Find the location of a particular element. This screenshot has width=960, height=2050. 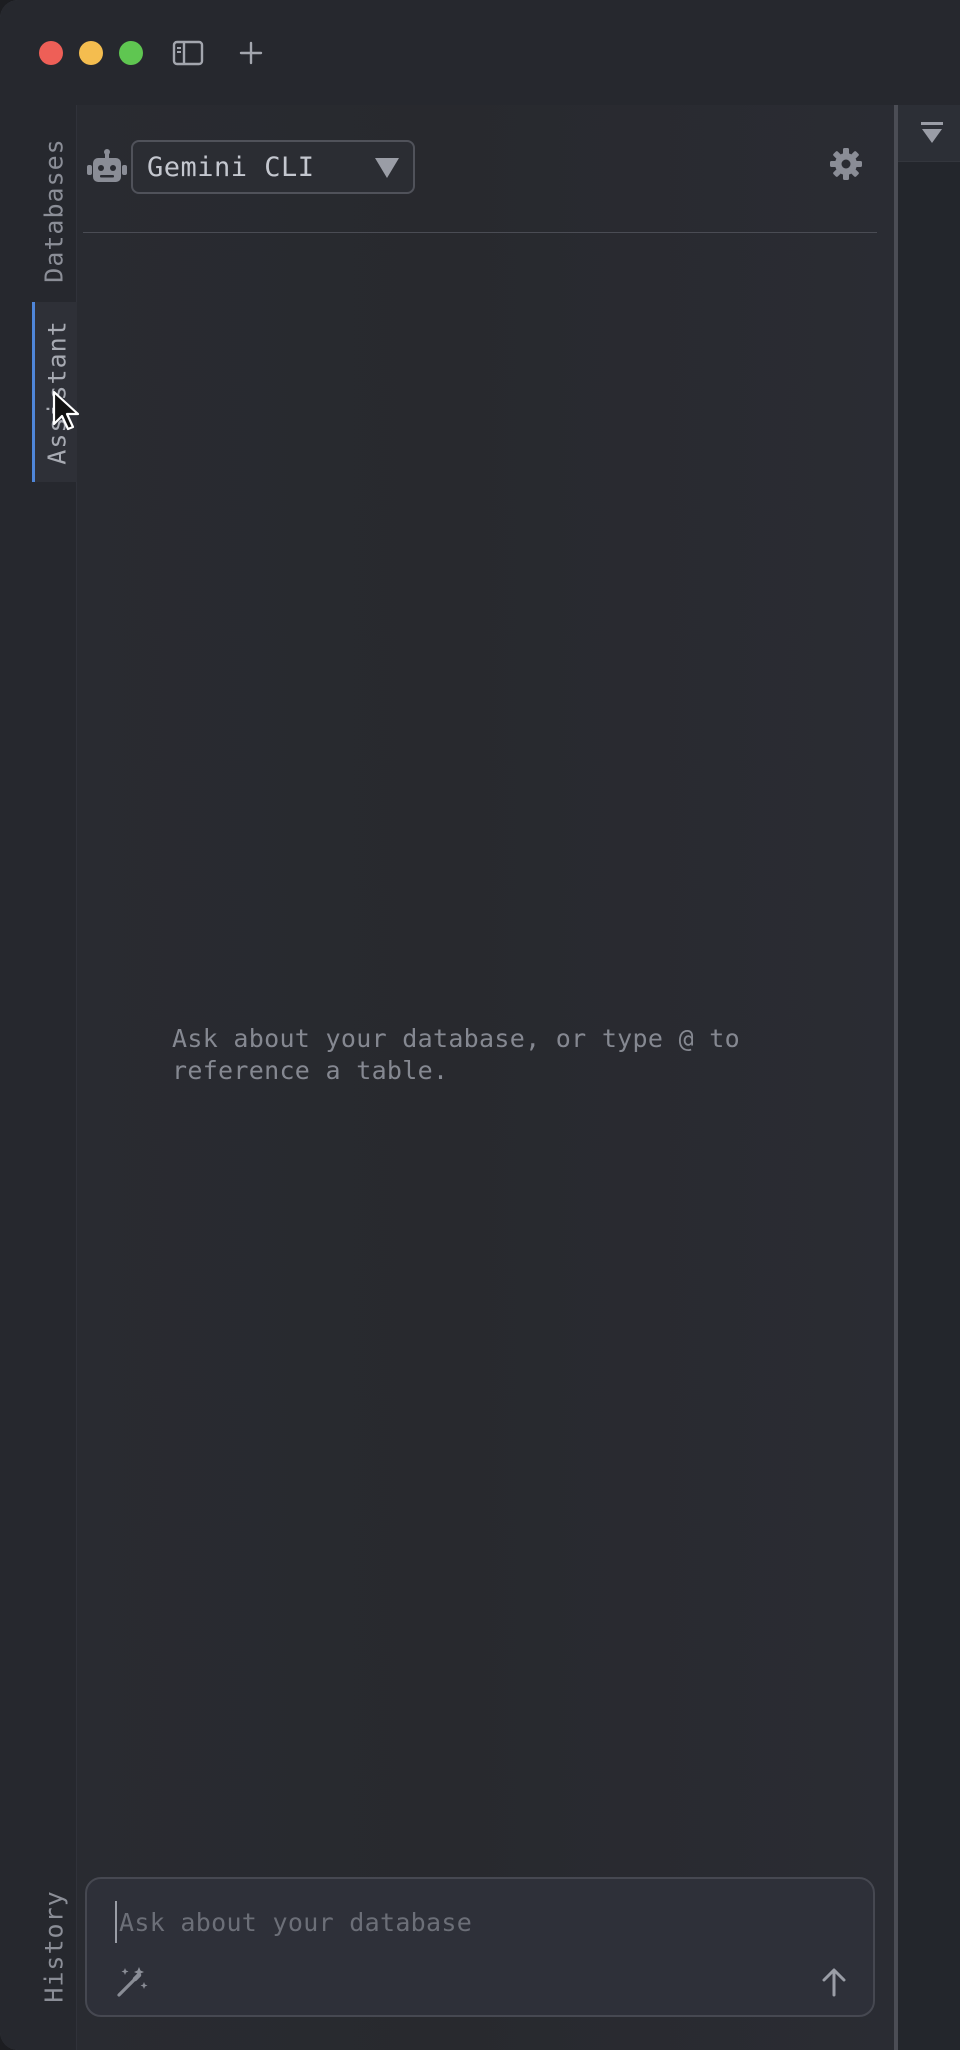

message-composer is located at coordinates (480, 1947).